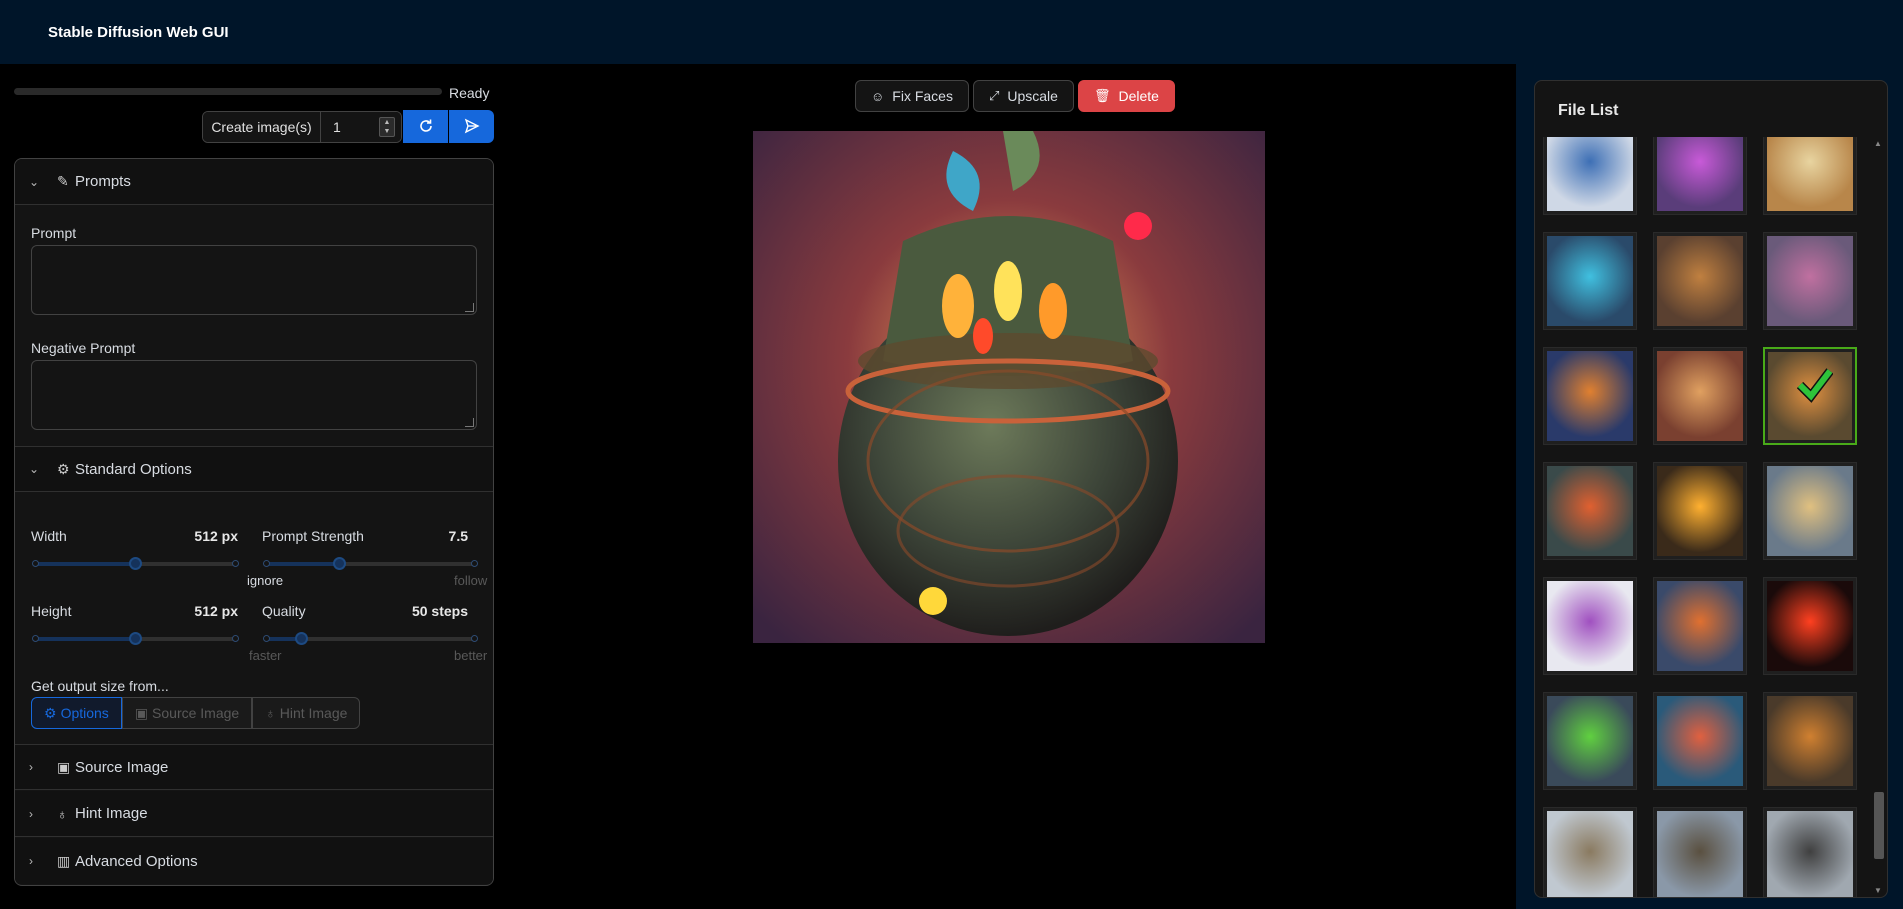 The width and height of the screenshot is (1903, 909). I want to click on quality-min-mark: faster, so click(265, 655).